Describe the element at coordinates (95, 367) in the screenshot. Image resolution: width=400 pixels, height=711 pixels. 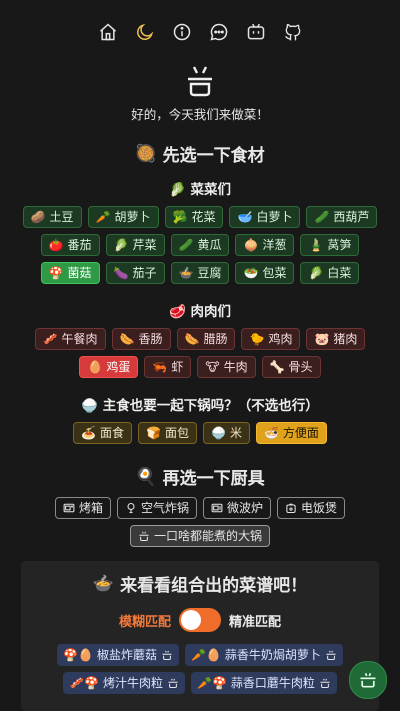
I see `tag-emoji-icon: 🥚` at that location.